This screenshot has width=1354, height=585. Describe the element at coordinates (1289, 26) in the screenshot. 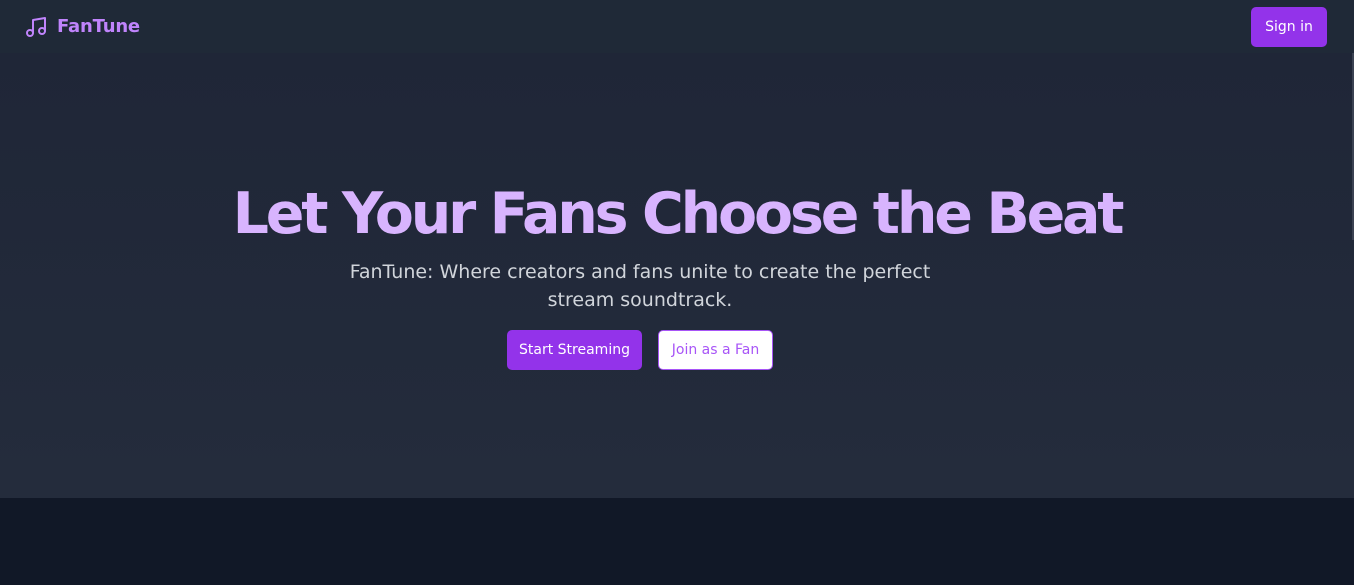

I see `sign-in-button: Sign in` at that location.